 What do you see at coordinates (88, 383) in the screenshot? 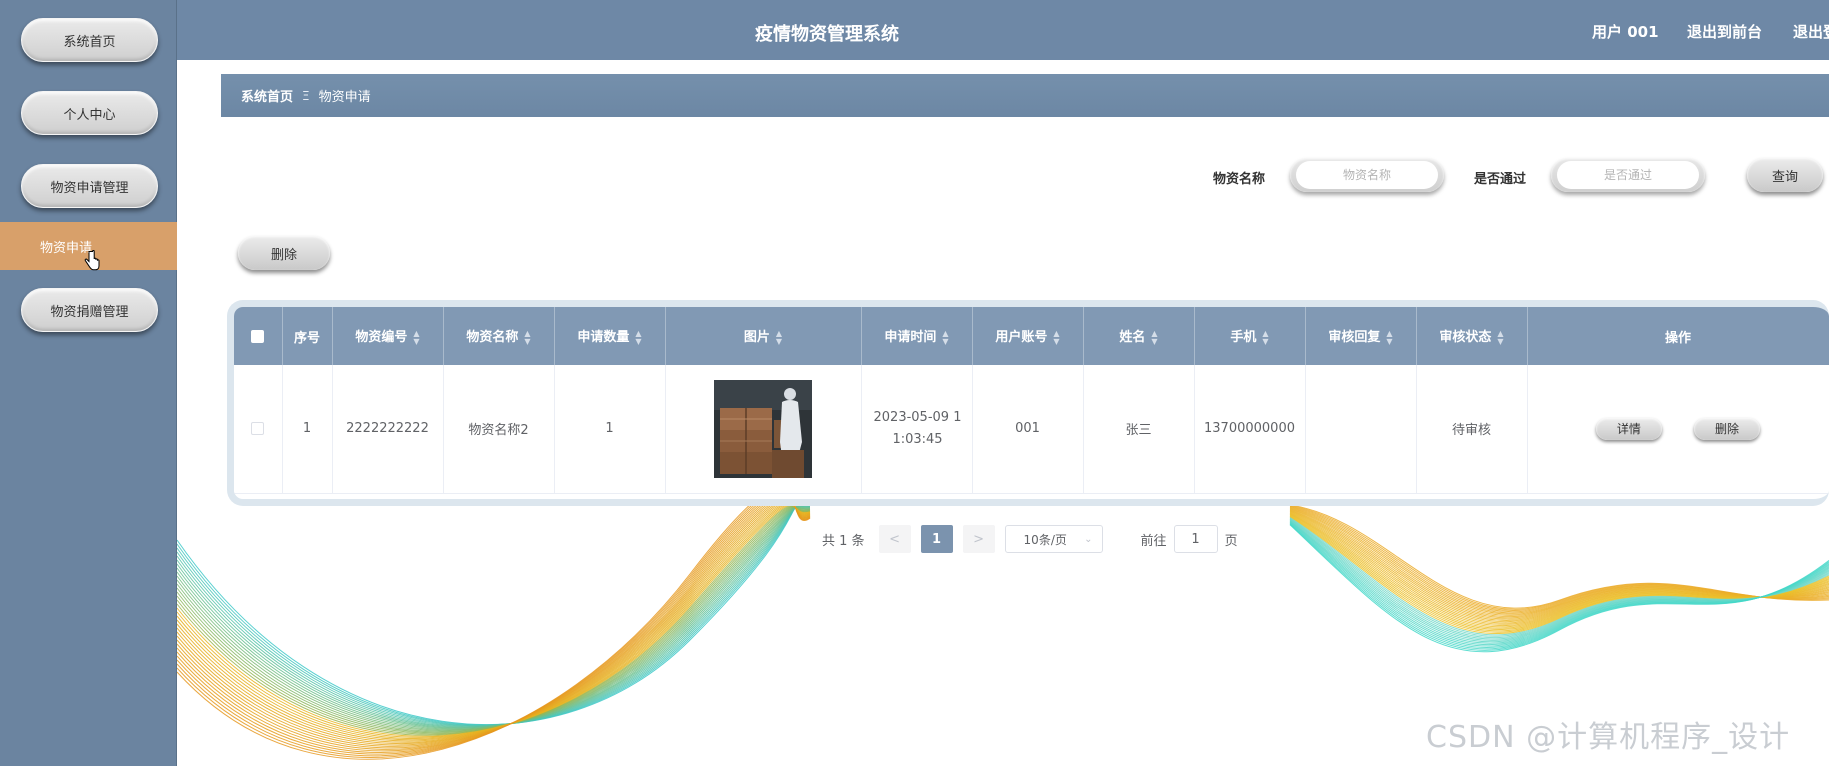
I see `sidebar: 系统首页 个人中心 物资申请管理 物资申请 物资捐赠管理` at bounding box center [88, 383].